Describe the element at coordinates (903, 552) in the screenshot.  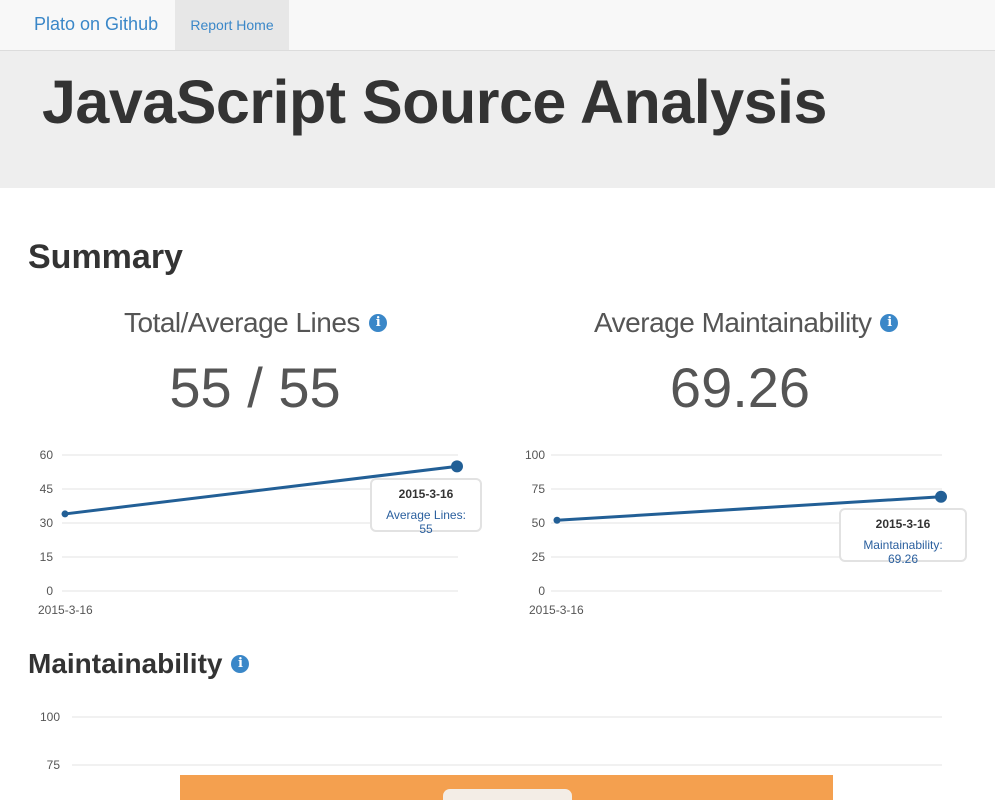
I see `tooltip-value: Maintainability: 69.26` at that location.